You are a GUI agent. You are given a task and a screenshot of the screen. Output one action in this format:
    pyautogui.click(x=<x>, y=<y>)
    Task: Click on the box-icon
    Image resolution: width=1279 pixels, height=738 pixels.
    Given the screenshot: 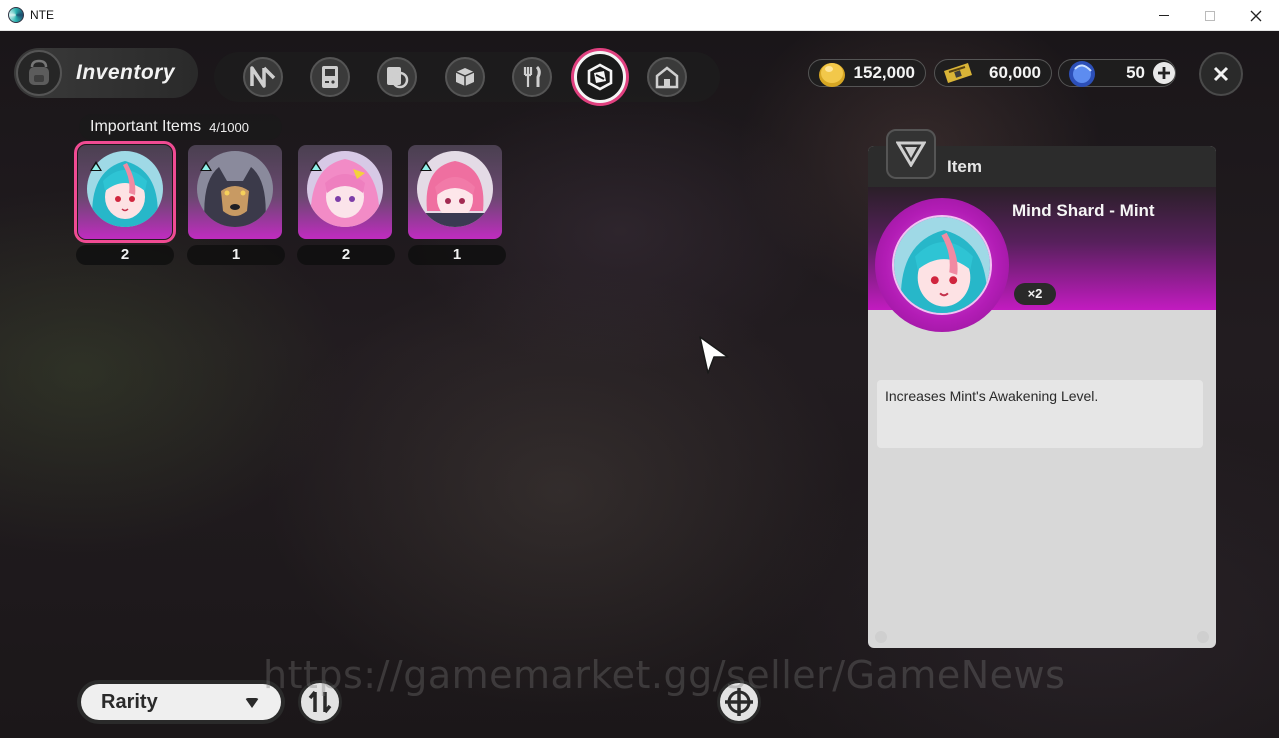 What is the action you would take?
    pyautogui.click(x=465, y=77)
    